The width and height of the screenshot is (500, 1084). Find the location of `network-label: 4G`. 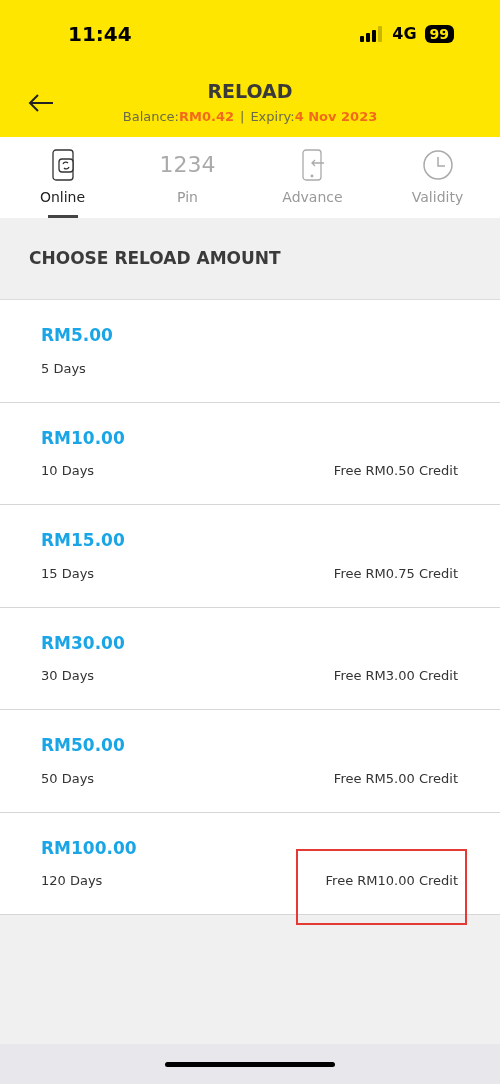

network-label: 4G is located at coordinates (404, 34).